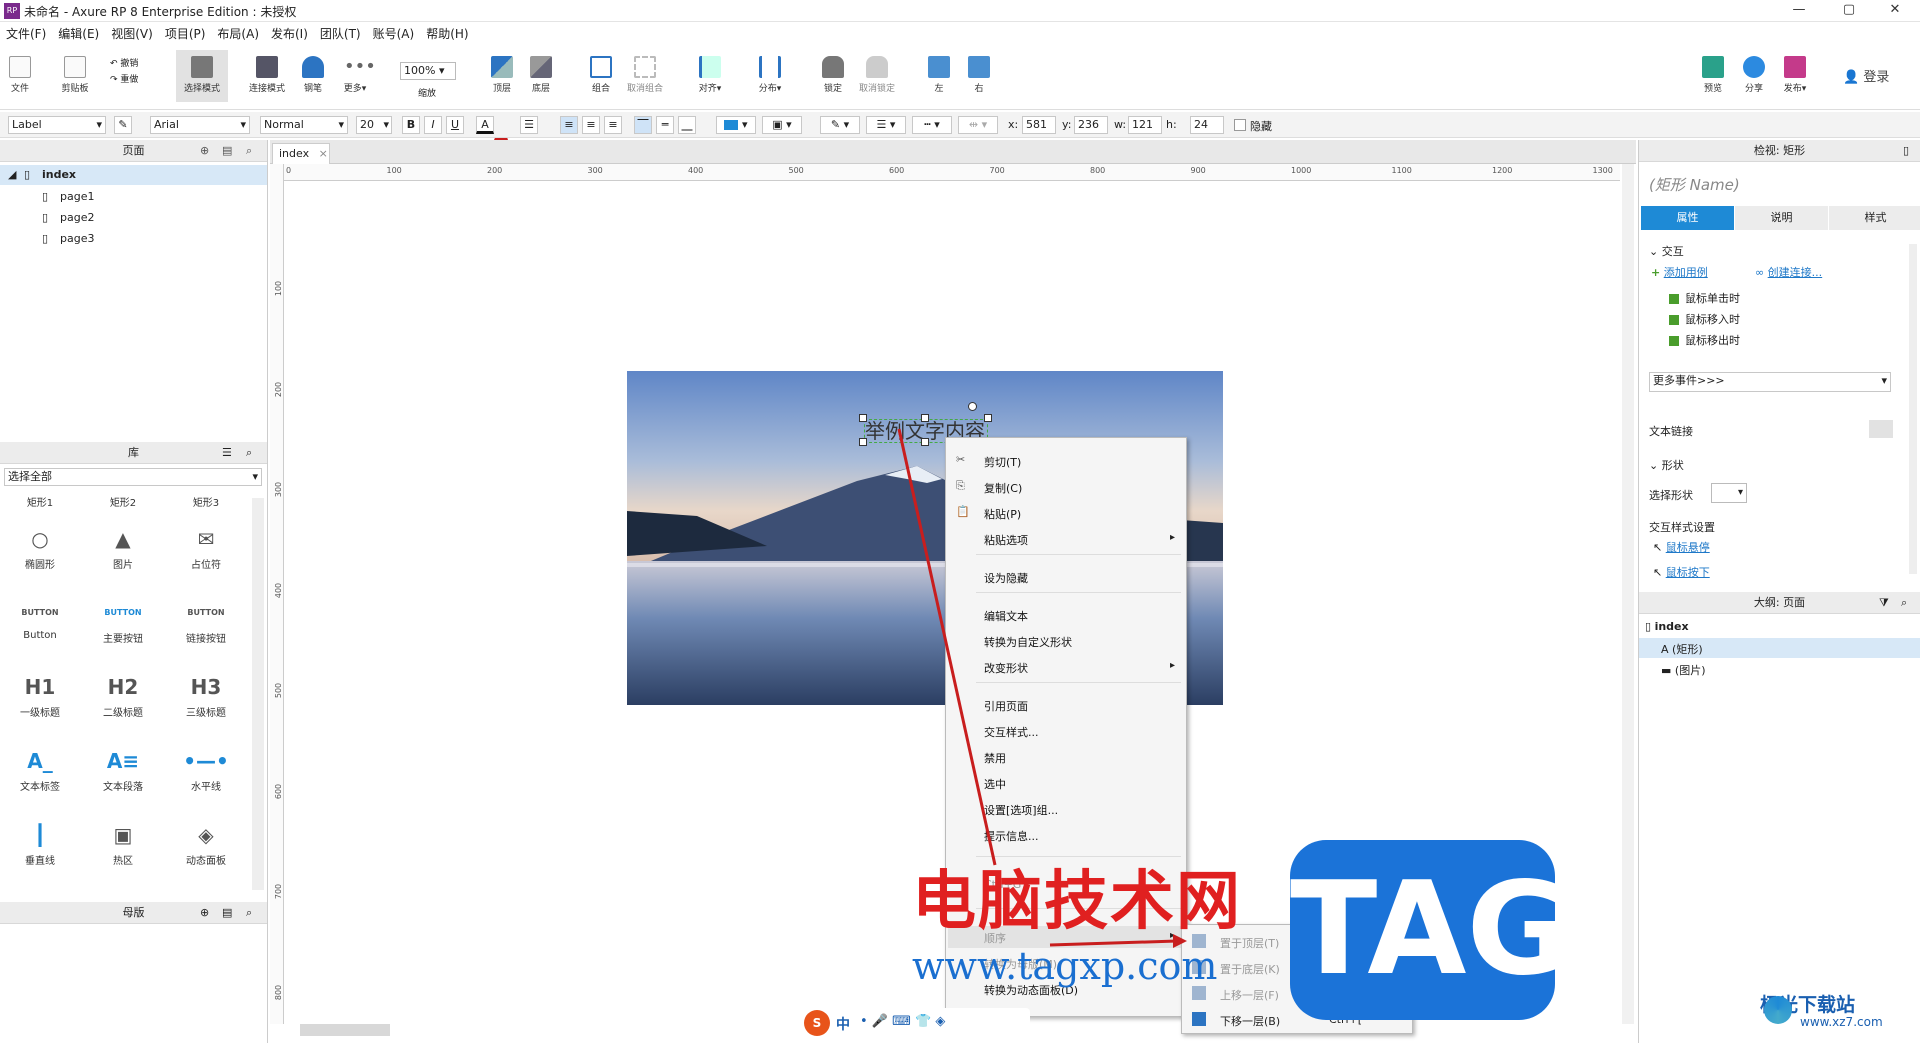 Image resolution: width=1920 pixels, height=1043 pixels. What do you see at coordinates (123, 842) in the screenshot?
I see `library-item: ▣ 热区` at bounding box center [123, 842].